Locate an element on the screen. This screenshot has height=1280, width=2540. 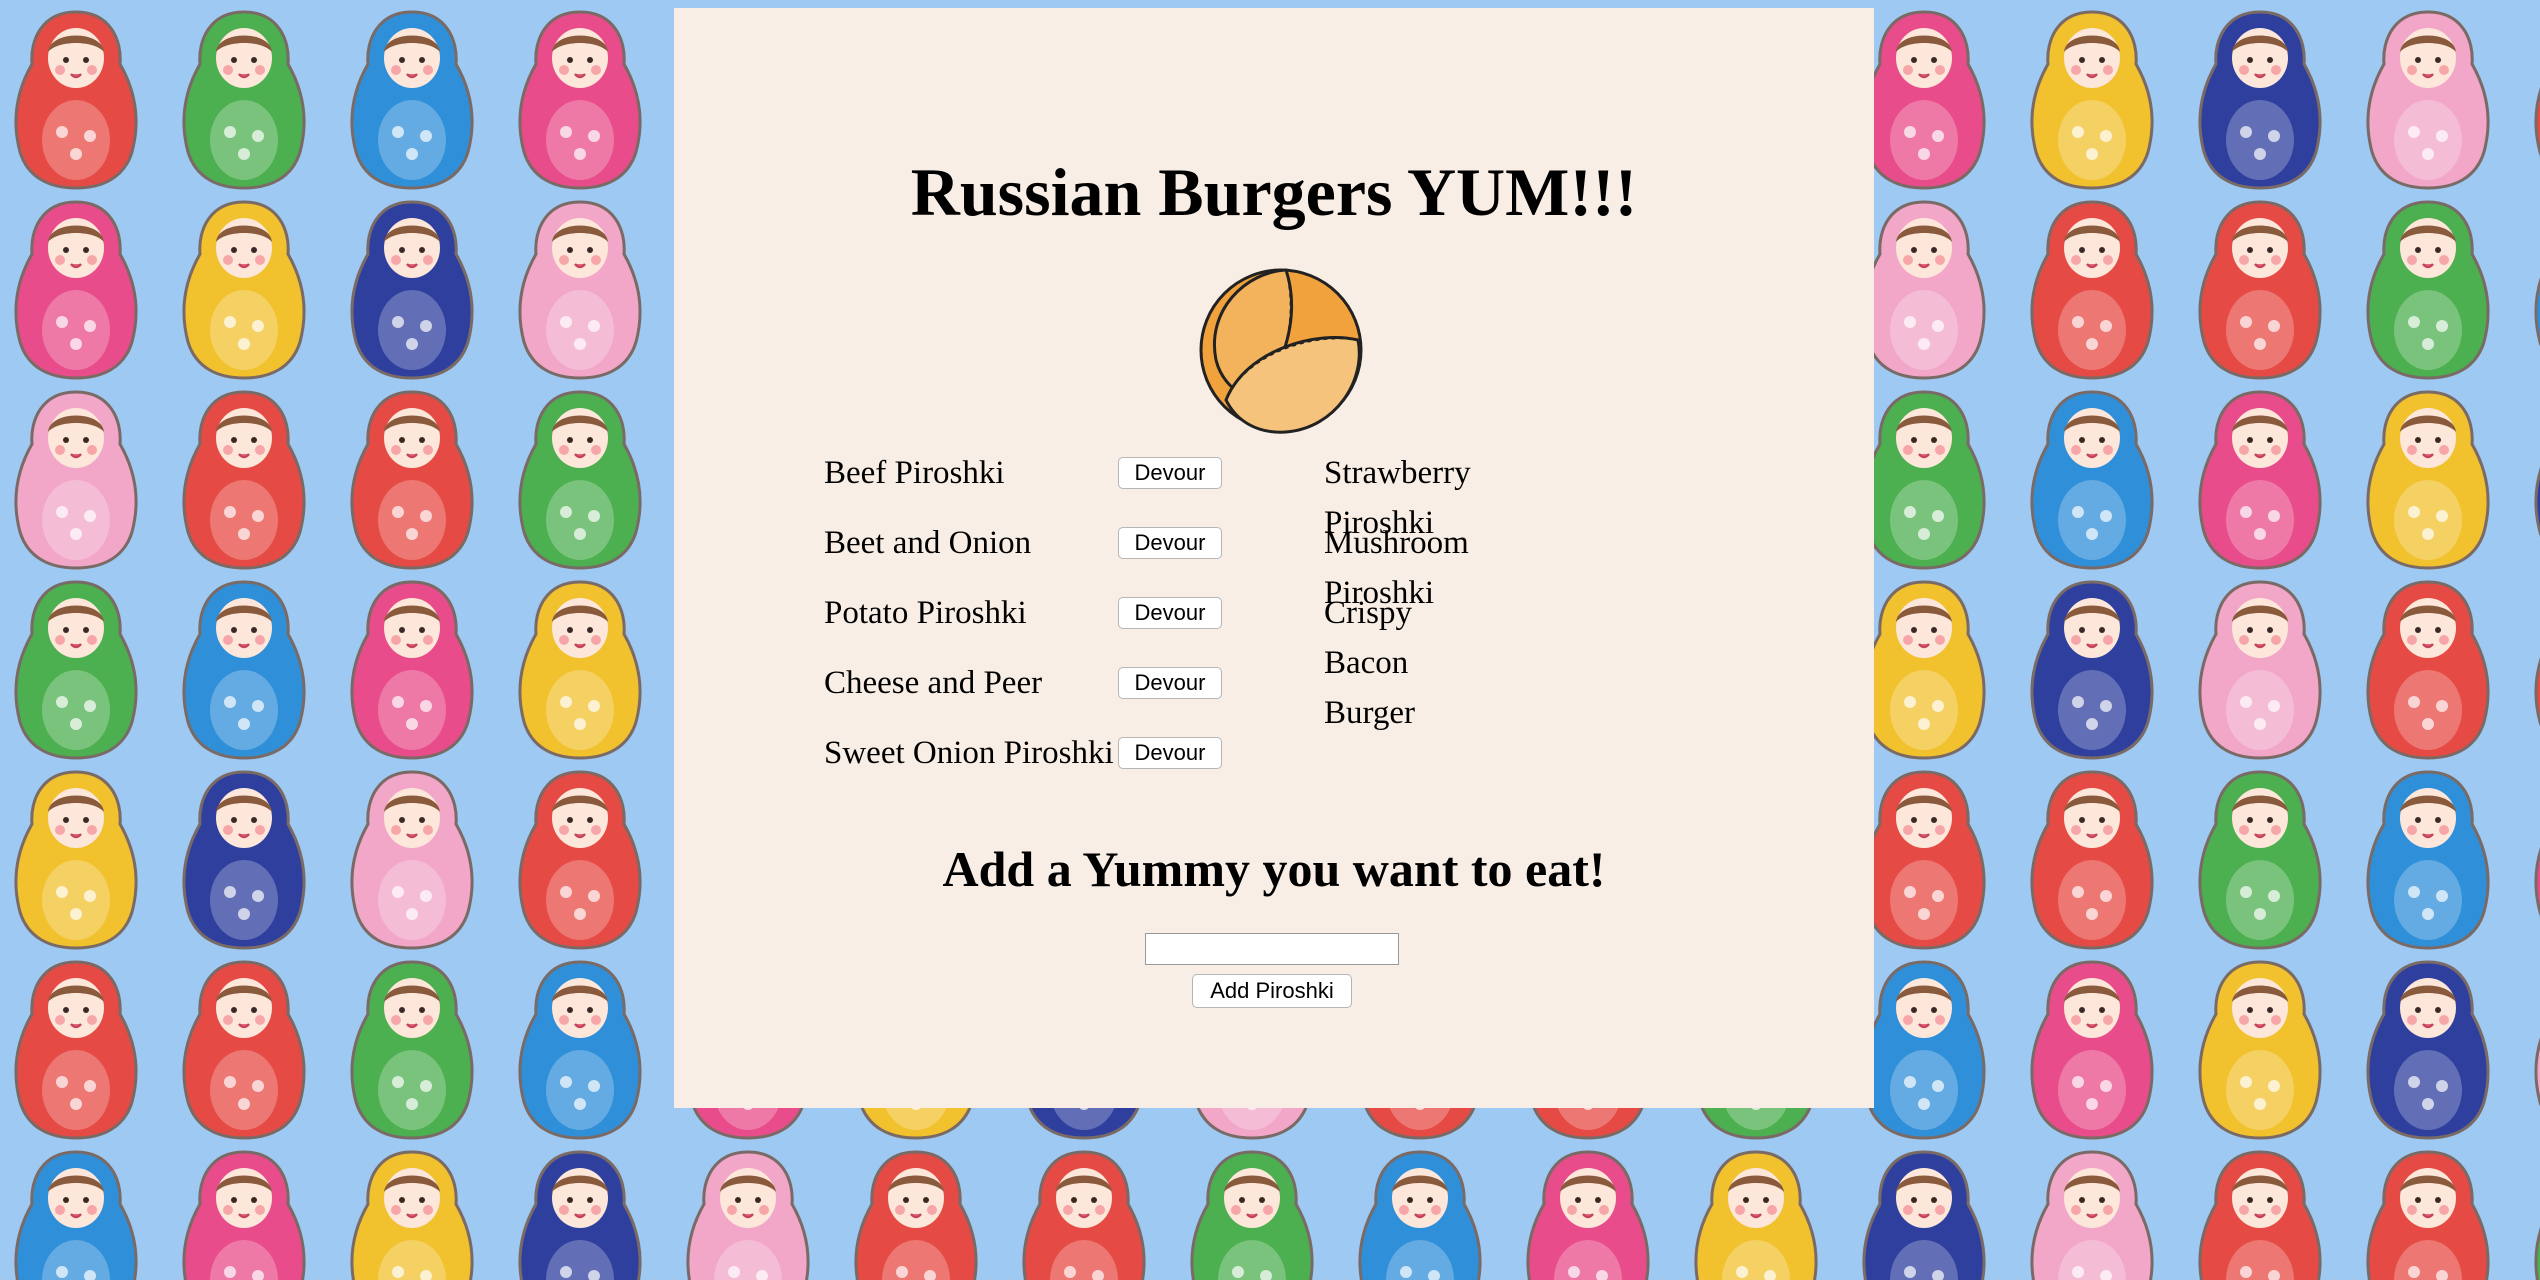
eaten-item: Crispy Bacon Burger is located at coordinates (1370, 663).